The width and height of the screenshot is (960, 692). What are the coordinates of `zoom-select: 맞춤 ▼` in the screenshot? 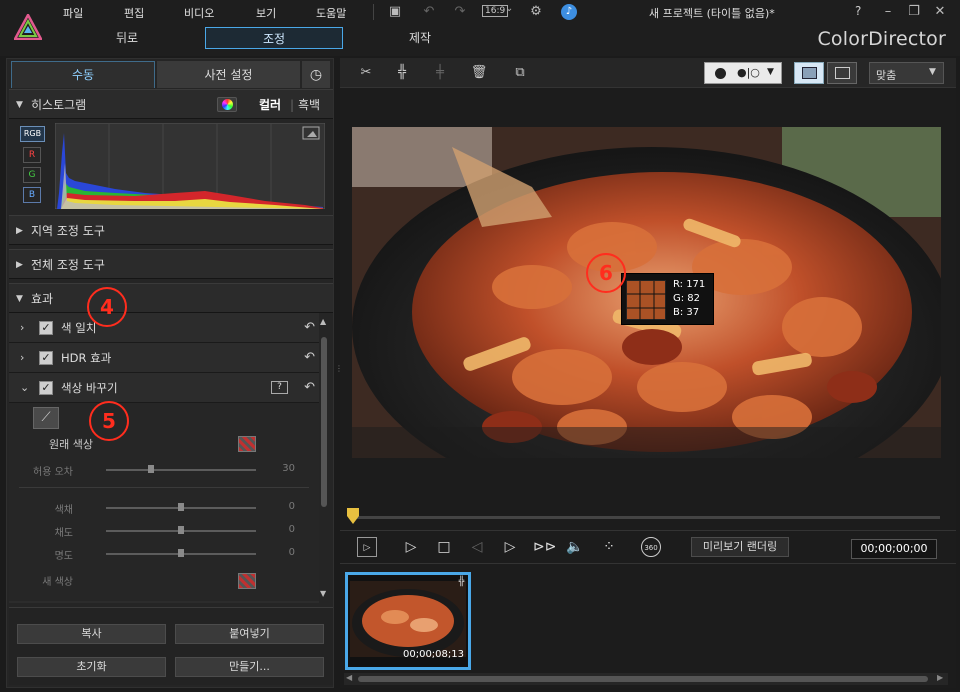 It's located at (906, 73).